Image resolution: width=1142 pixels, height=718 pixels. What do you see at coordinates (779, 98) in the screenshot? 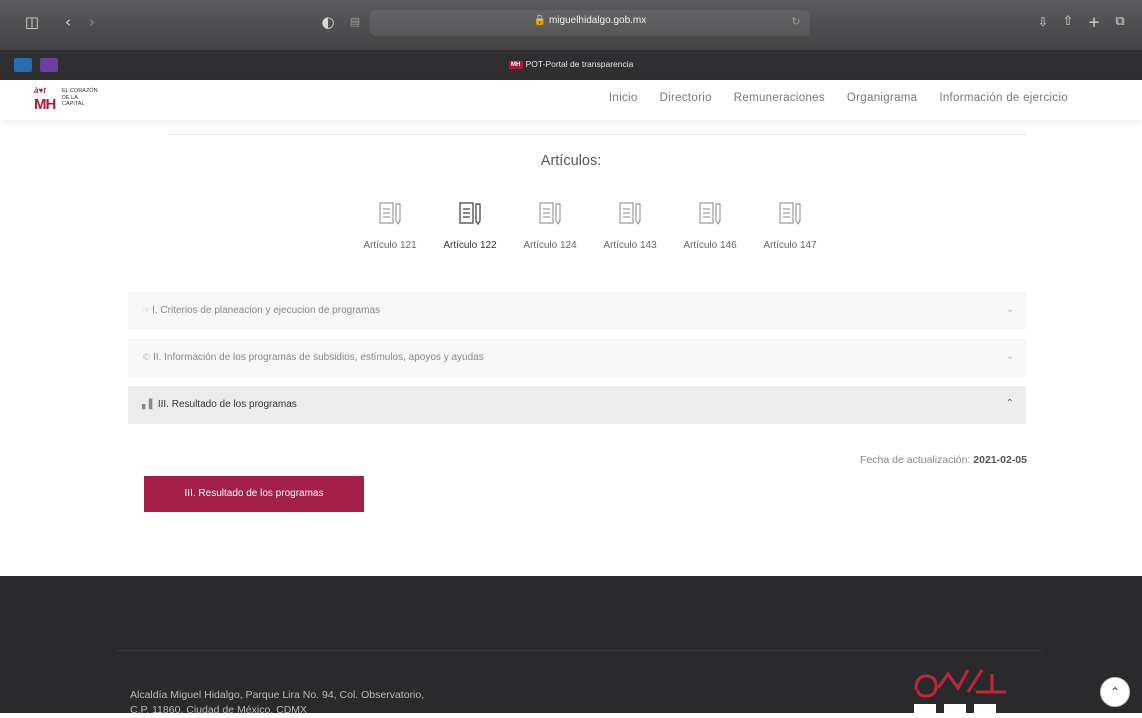
I see `nav-remuneraciones: Remuneraciones` at bounding box center [779, 98].